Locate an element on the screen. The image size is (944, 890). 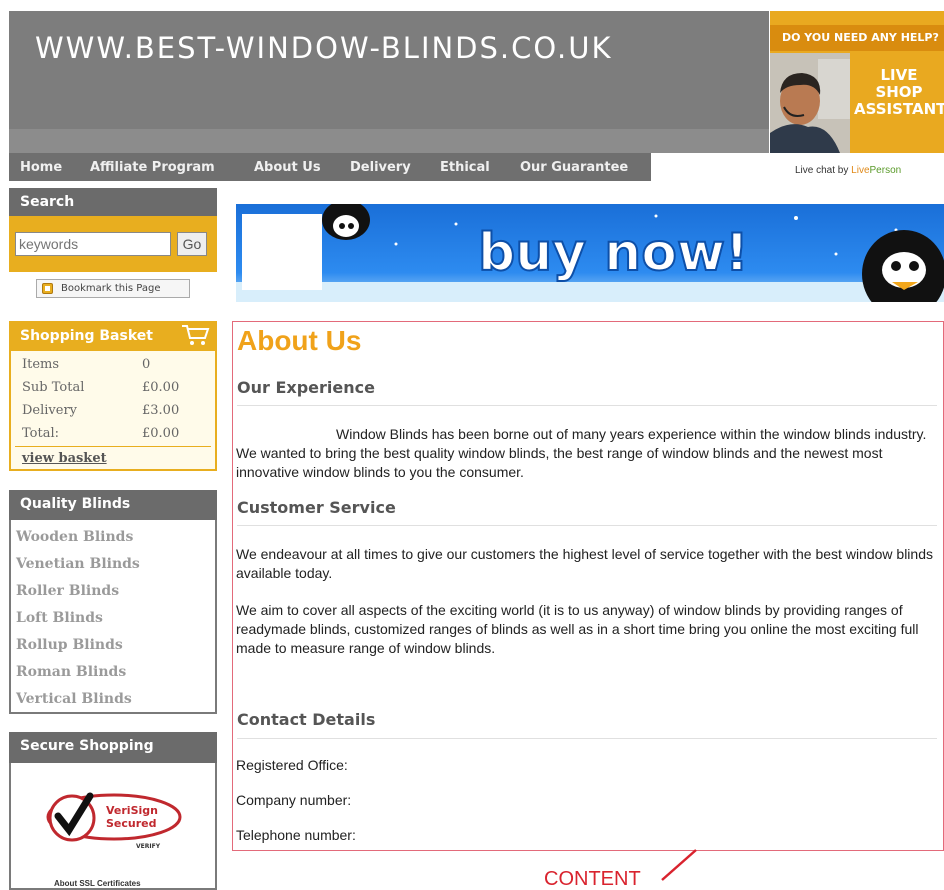
assistant-photo-icon is located at coordinates (810, 103).